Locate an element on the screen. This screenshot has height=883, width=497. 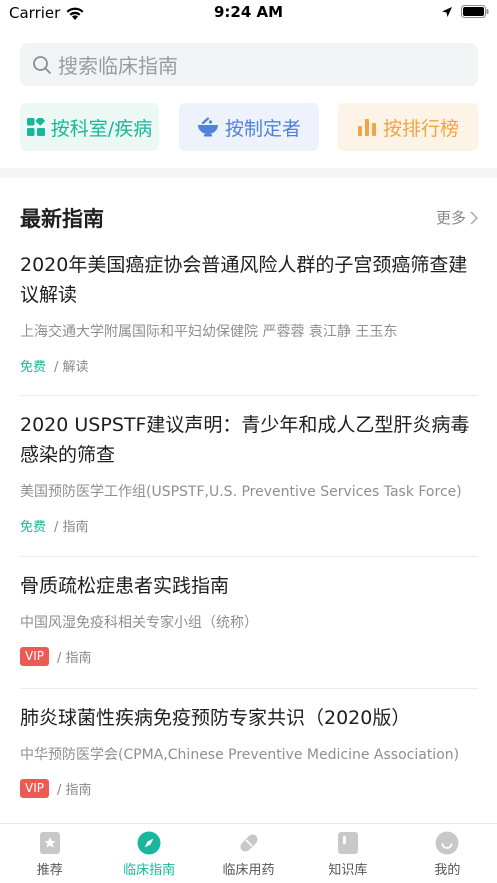
pill-icon is located at coordinates (248, 843).